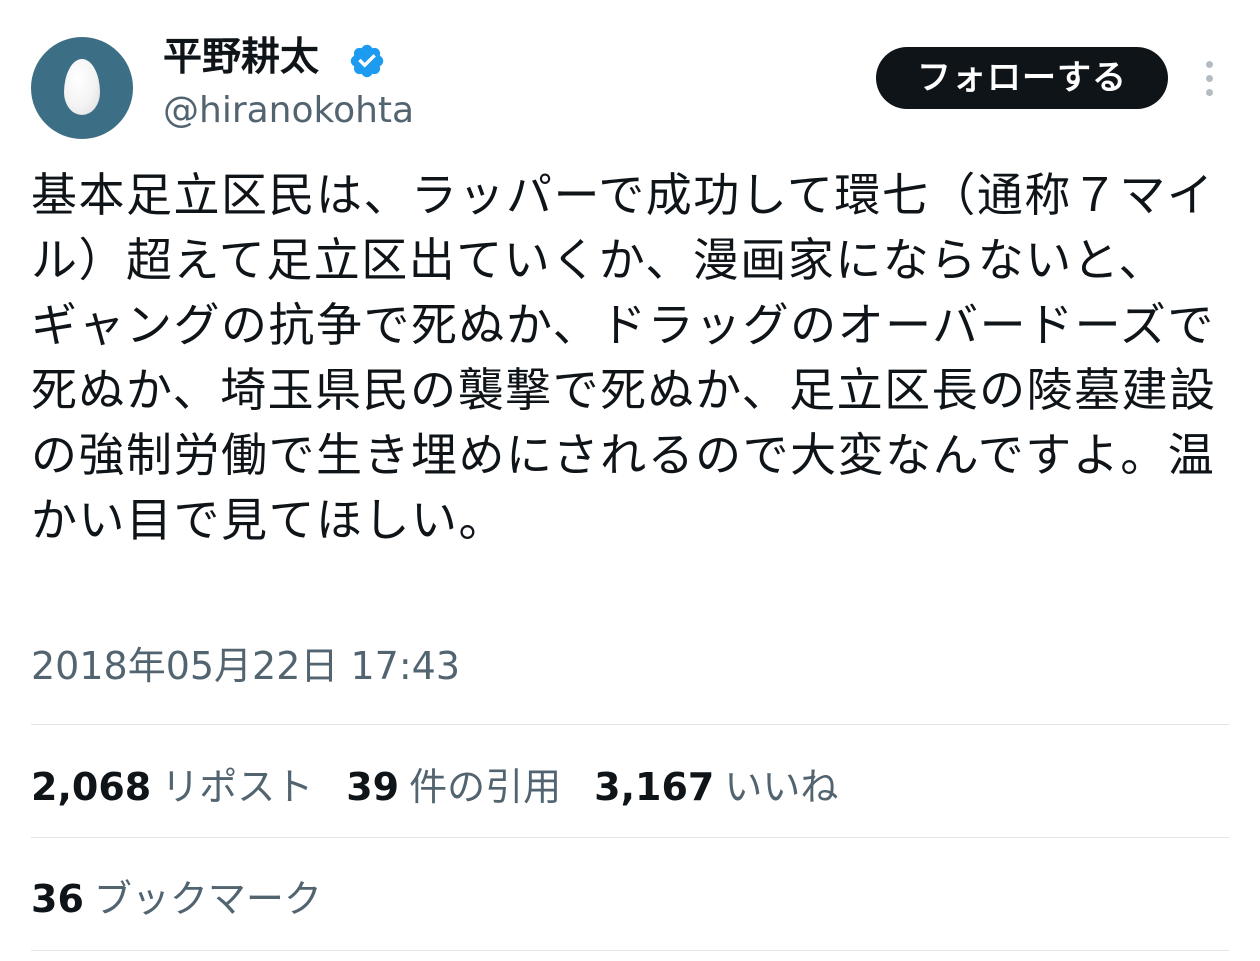 The image size is (1260, 961). I want to click on bookmarks-row: 36 ブックマーク, so click(193, 895).